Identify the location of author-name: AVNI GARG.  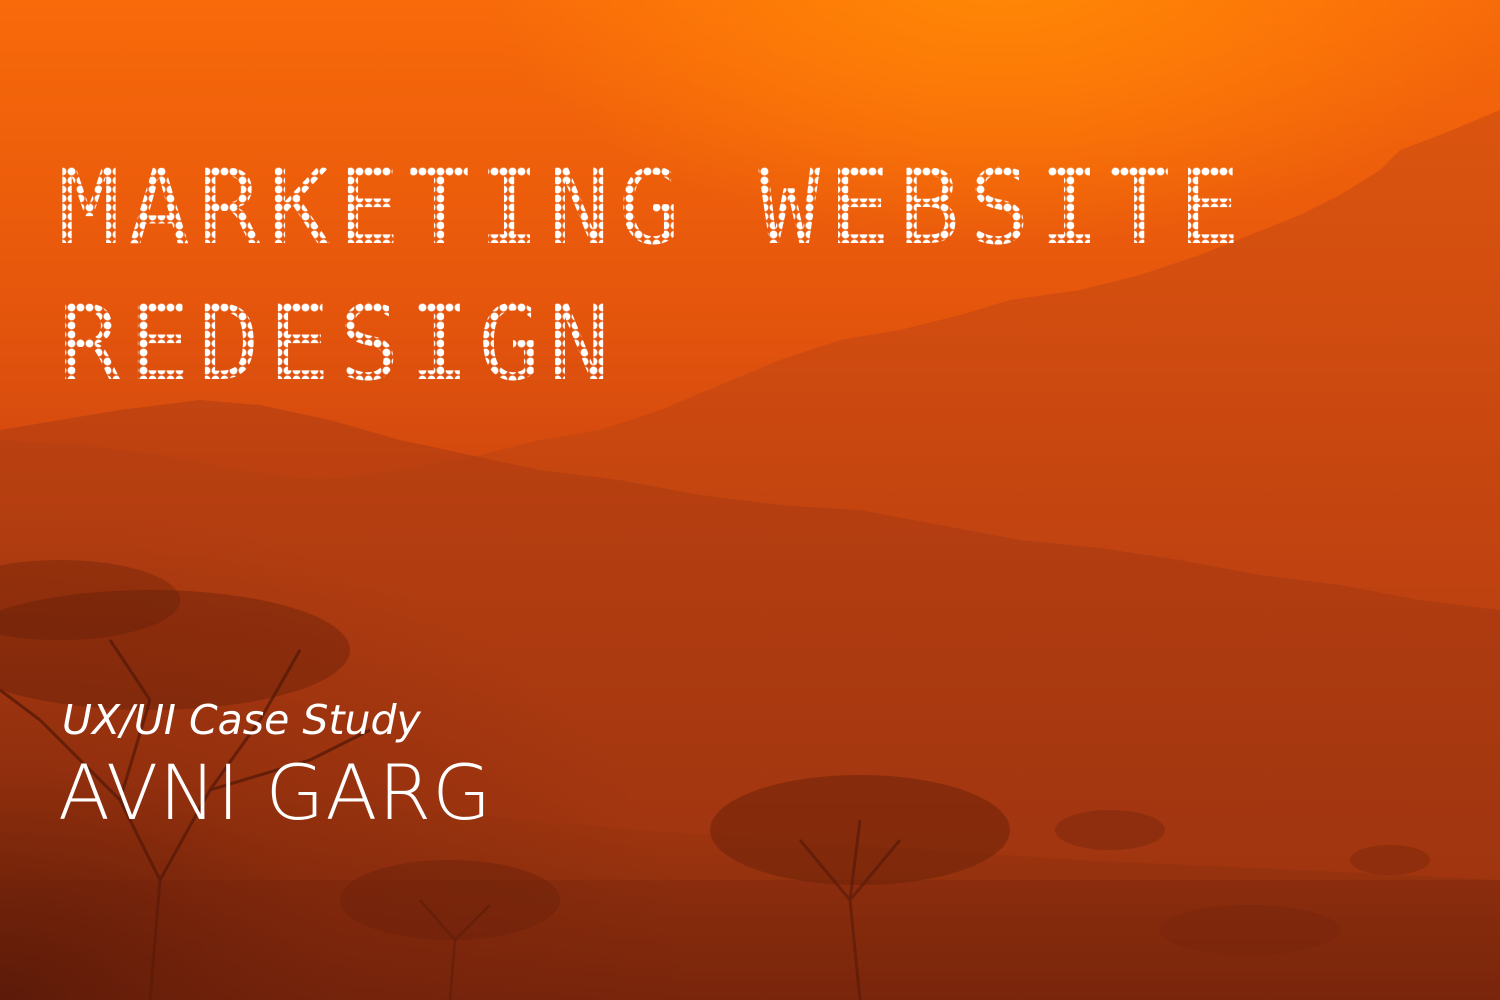
(275, 792).